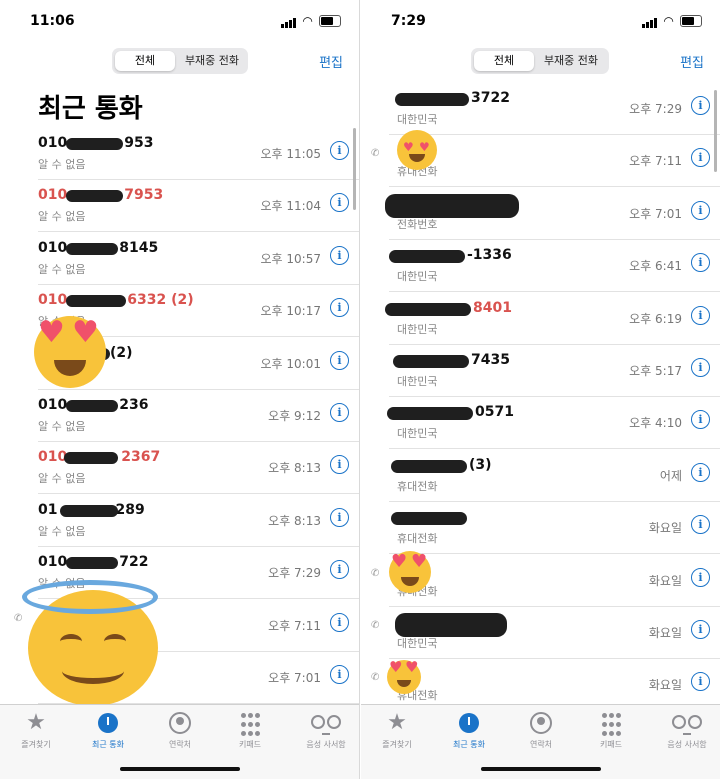 The image size is (720, 779). What do you see at coordinates (489, 255) in the screenshot?
I see `call-number: -1336` at bounding box center [489, 255].